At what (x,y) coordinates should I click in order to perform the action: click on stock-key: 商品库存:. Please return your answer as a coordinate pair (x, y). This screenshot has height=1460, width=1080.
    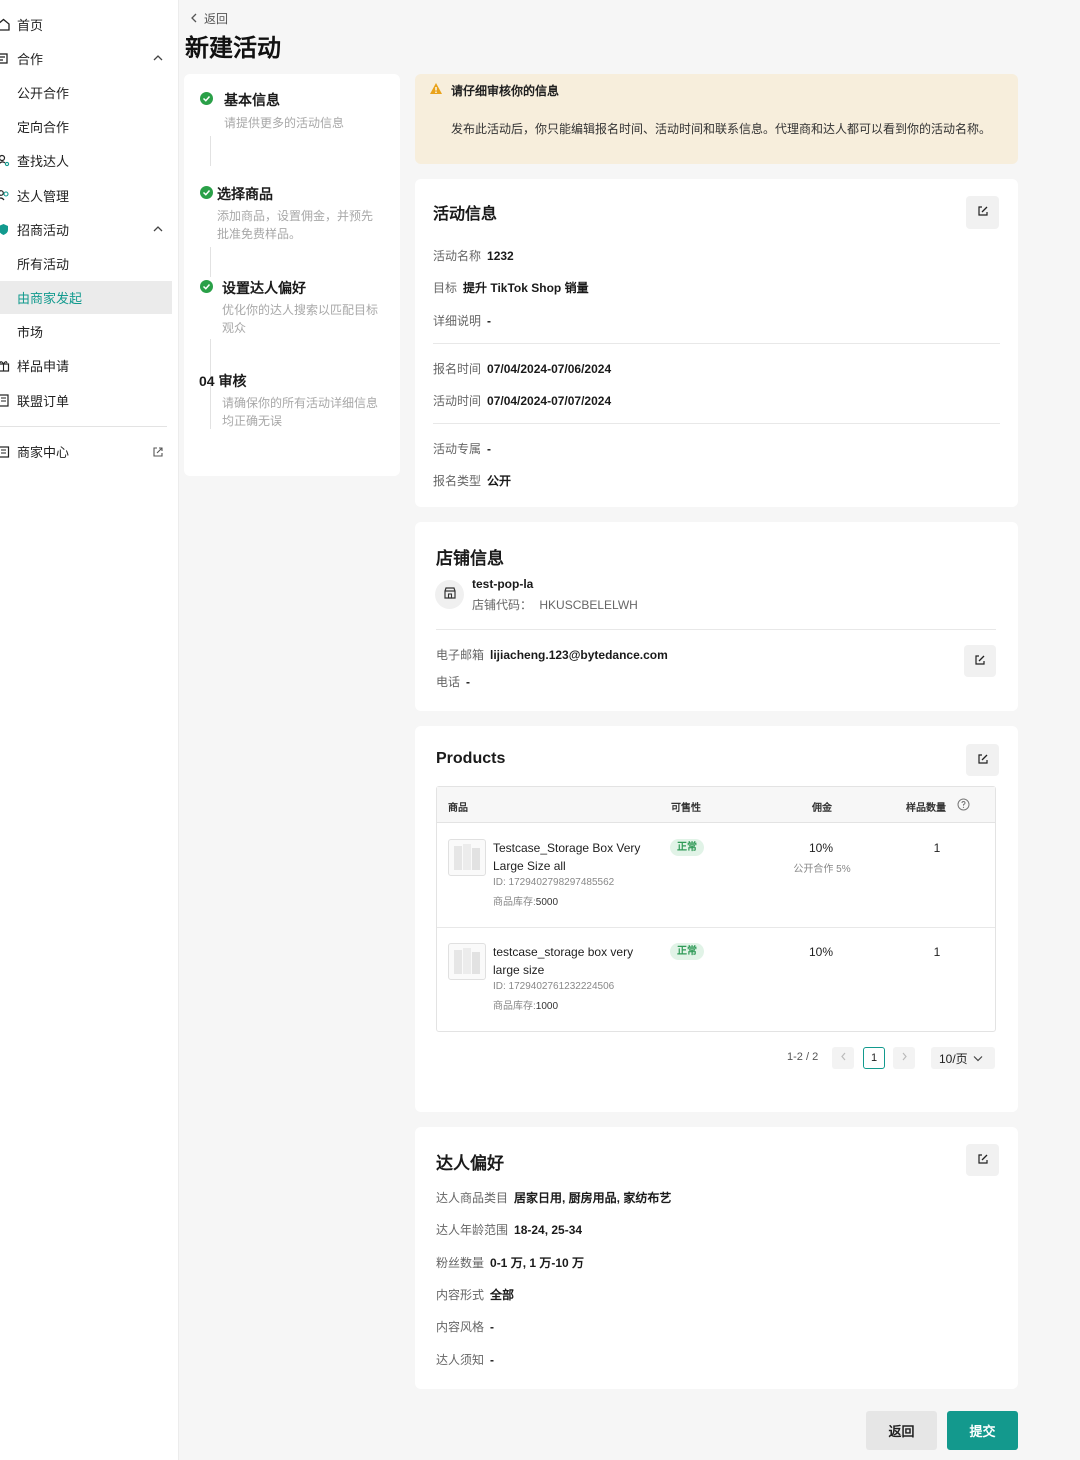
    Looking at the image, I should click on (514, 902).